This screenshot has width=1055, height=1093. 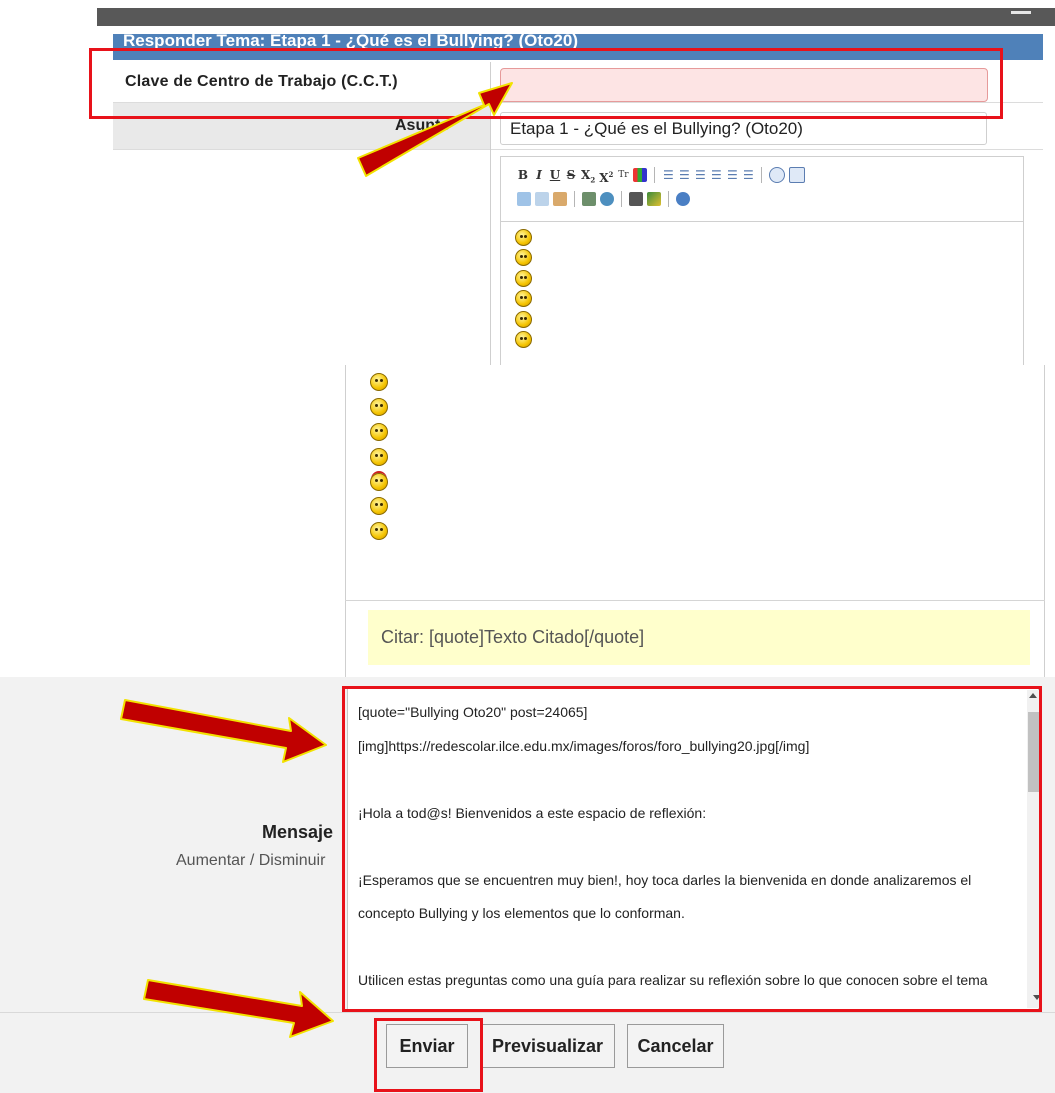 What do you see at coordinates (238, 1008) in the screenshot?
I see `arrow-icon-send` at bounding box center [238, 1008].